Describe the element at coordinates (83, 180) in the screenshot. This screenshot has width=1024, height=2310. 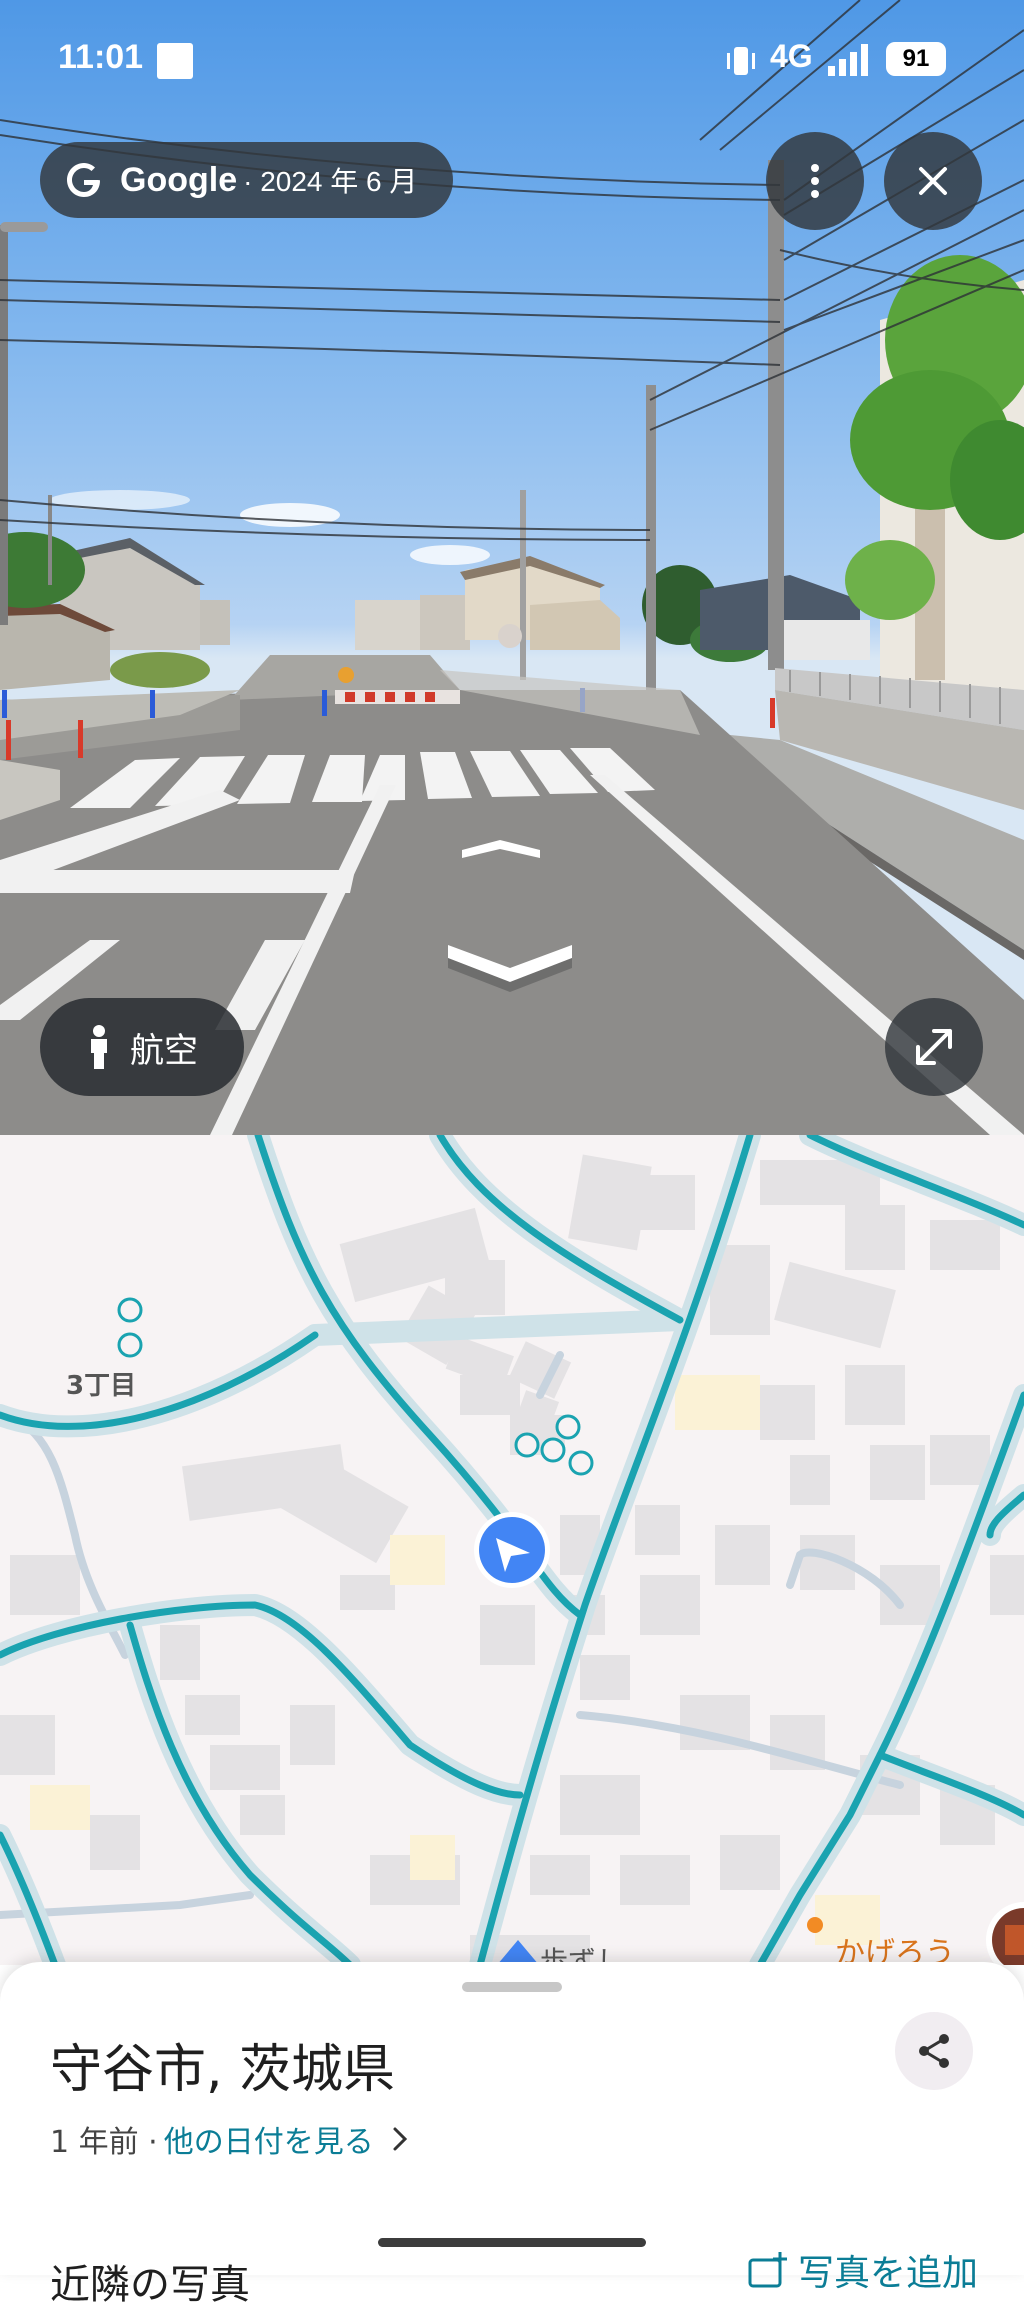
I see `google-g-icon` at that location.